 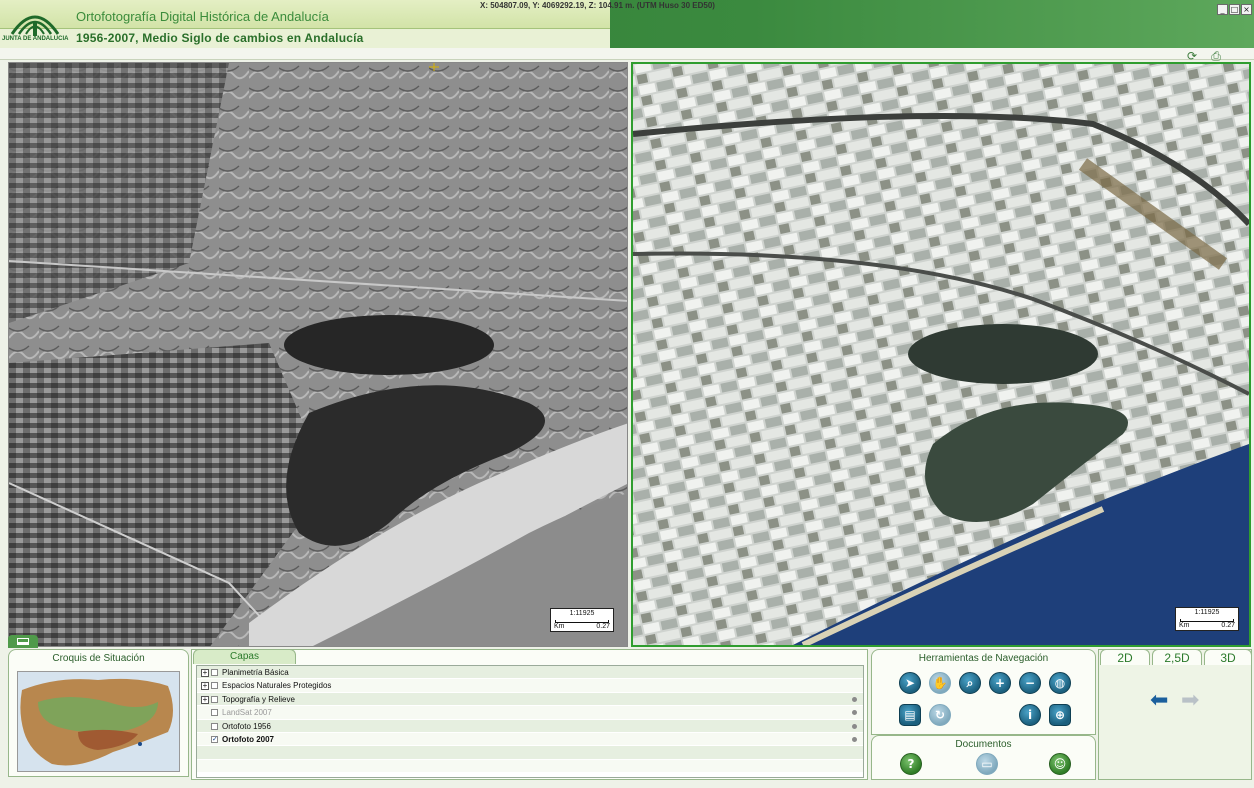 What do you see at coordinates (1177, 657) in the screenshot?
I see `tab-2-5d: 2,5D` at bounding box center [1177, 657].